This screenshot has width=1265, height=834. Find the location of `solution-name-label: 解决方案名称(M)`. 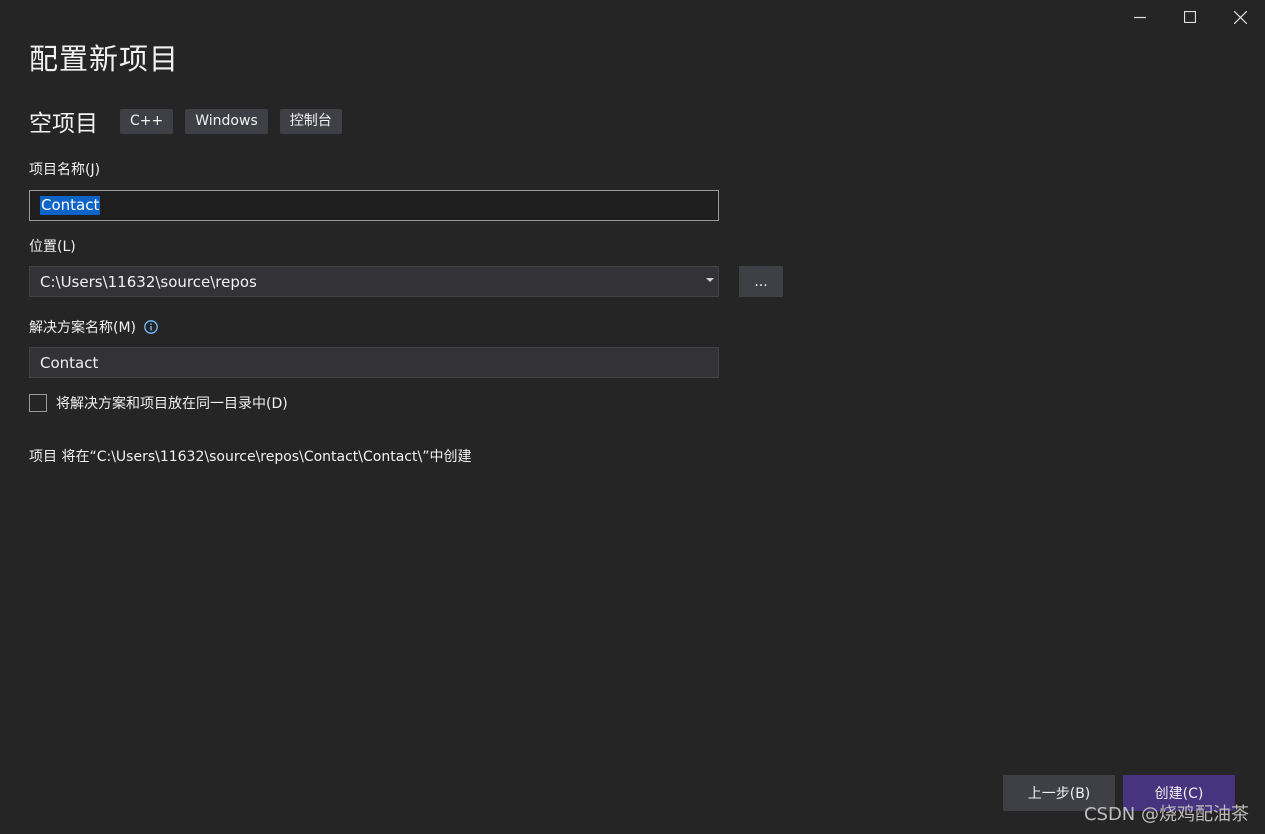

solution-name-label: 解决方案名称(M) is located at coordinates (83, 328).